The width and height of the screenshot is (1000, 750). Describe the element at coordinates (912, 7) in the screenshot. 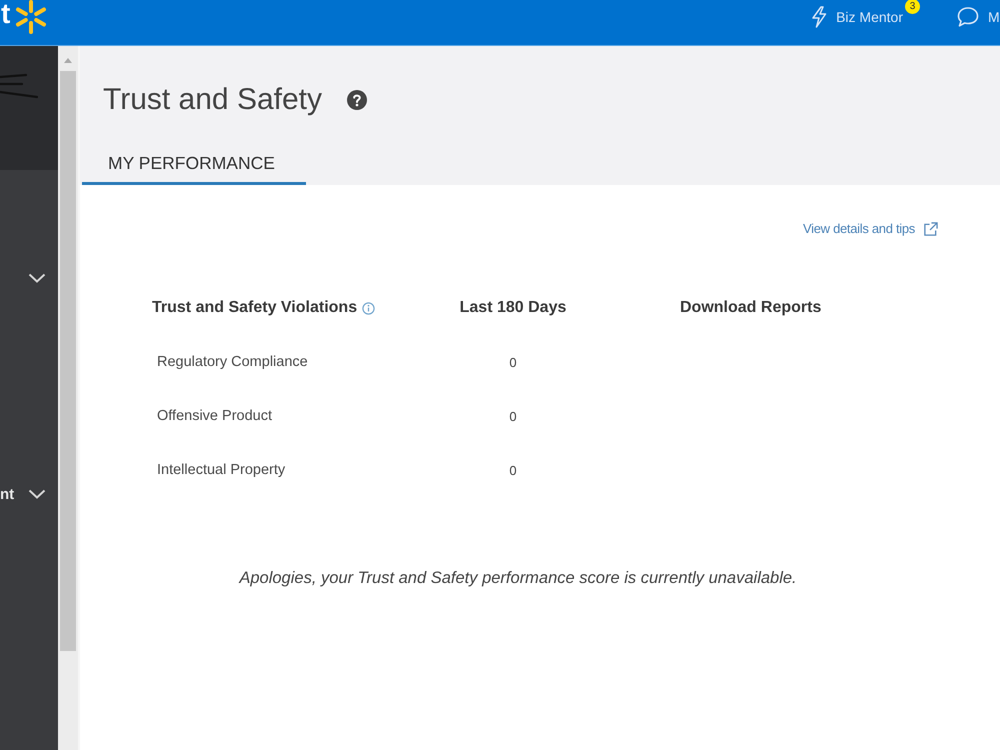

I see `notification-badge: 3` at that location.